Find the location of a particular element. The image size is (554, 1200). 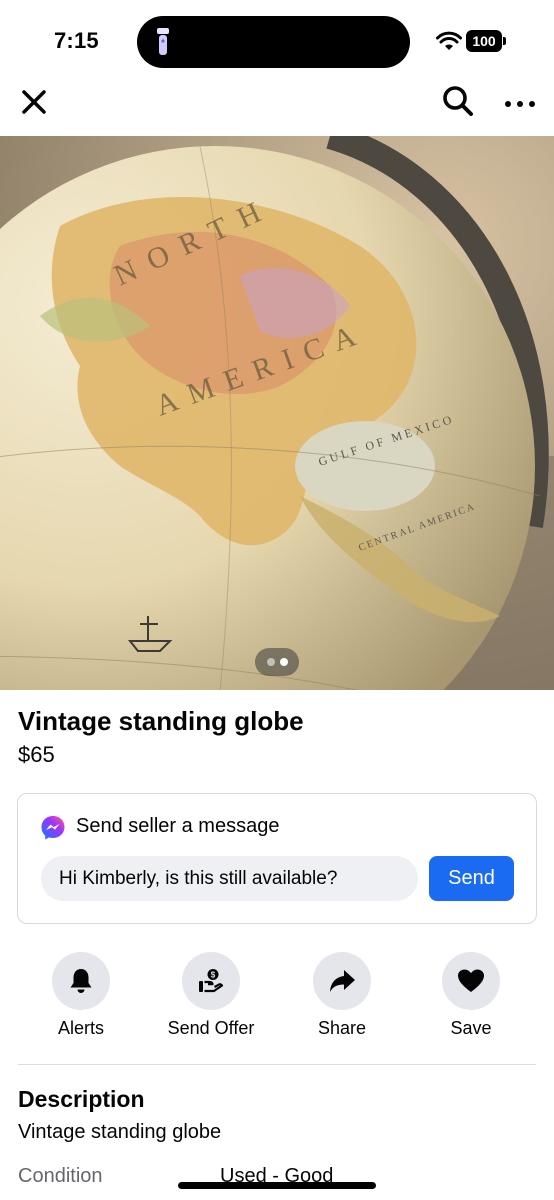

listing-price: $65 is located at coordinates (36, 754).